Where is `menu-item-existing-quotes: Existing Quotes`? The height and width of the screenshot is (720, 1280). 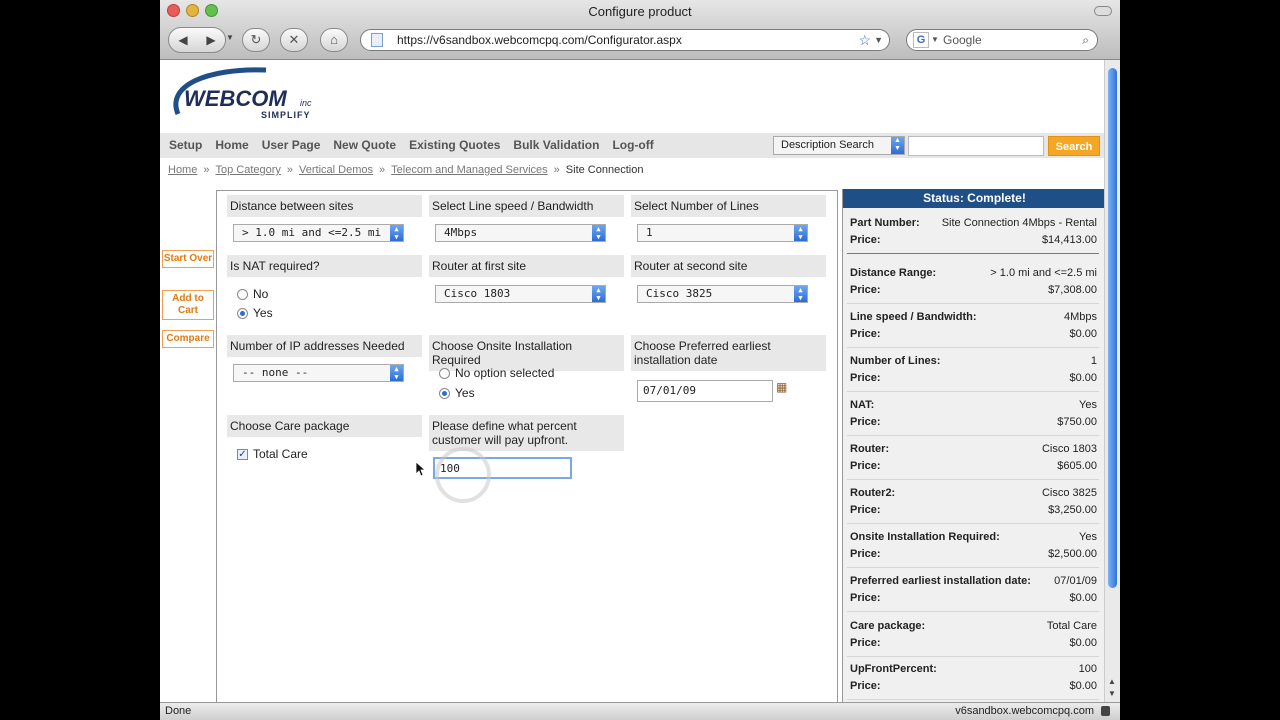 menu-item-existing-quotes: Existing Quotes is located at coordinates (454, 145).